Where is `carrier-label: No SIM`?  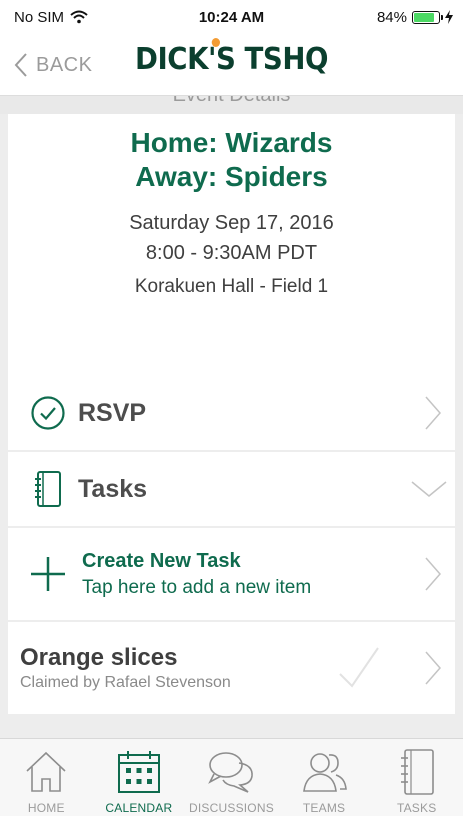 carrier-label: No SIM is located at coordinates (39, 17).